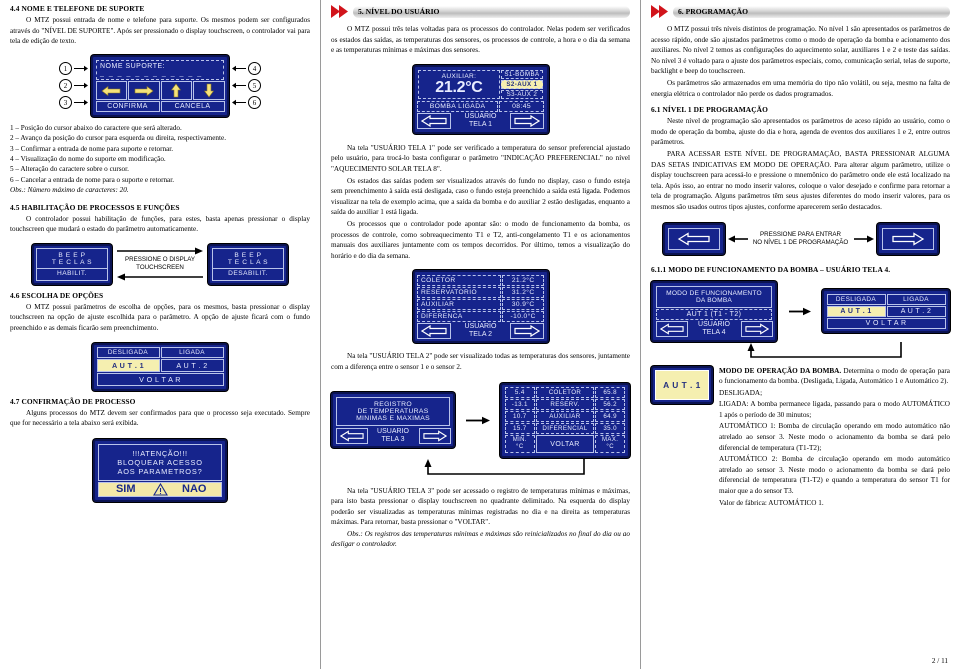 The width and height of the screenshot is (960, 669). What do you see at coordinates (610, 444) in the screenshot?
I see `max-header: MAX. °C` at bounding box center [610, 444].